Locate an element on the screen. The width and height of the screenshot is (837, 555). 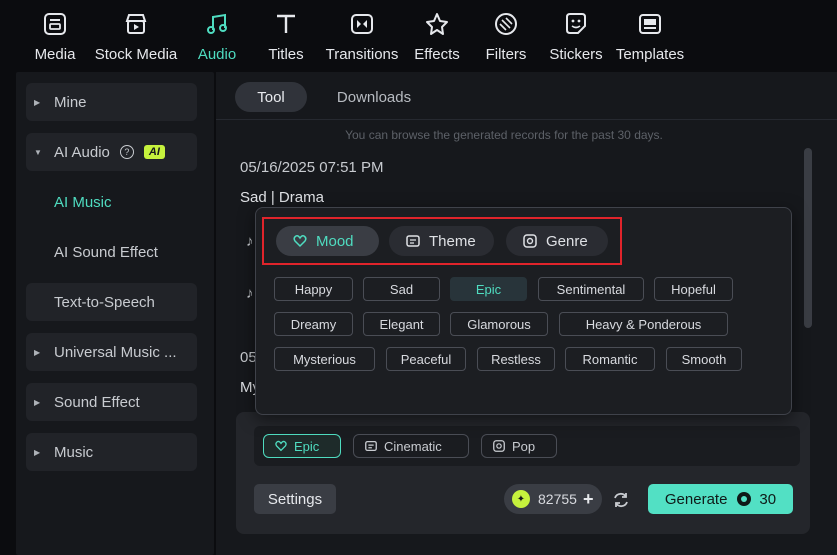
sidebar-item-label: Mine is located at coordinates (70, 102).